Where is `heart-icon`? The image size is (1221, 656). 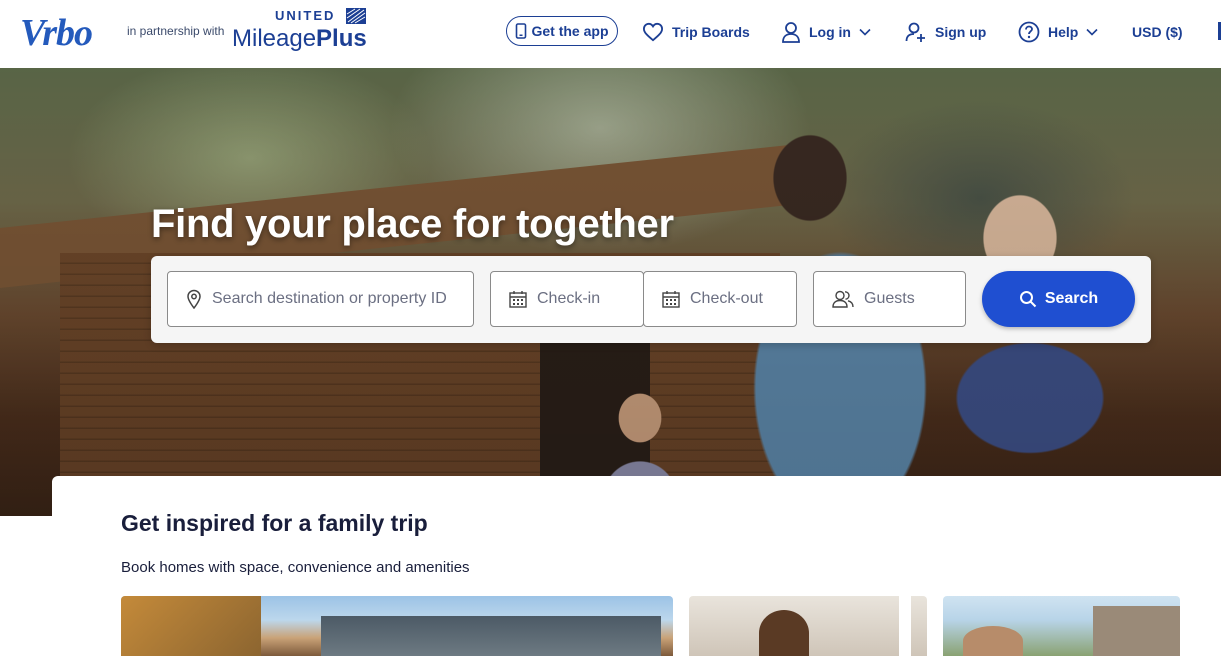 heart-icon is located at coordinates (653, 32).